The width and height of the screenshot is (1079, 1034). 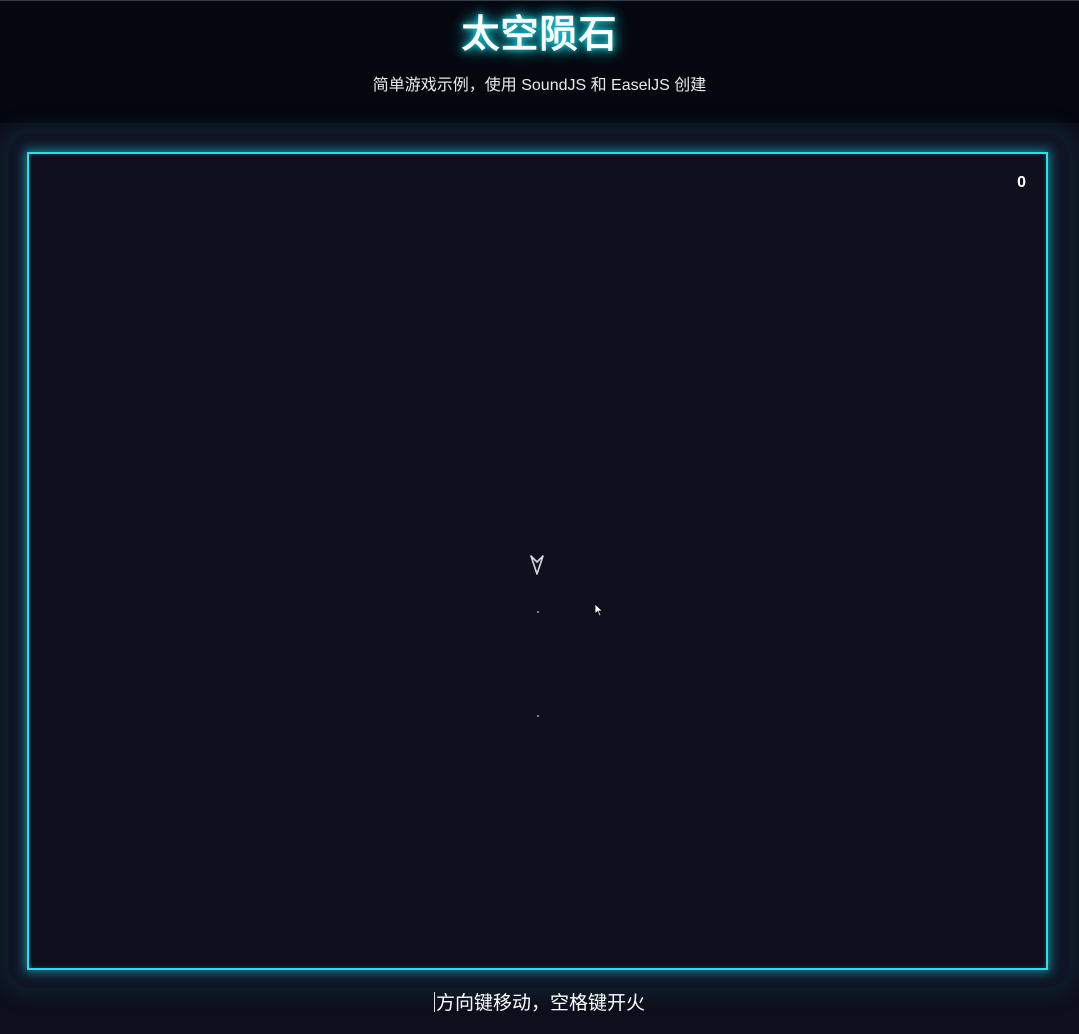 I want to click on text-cursor, so click(x=434, y=1002).